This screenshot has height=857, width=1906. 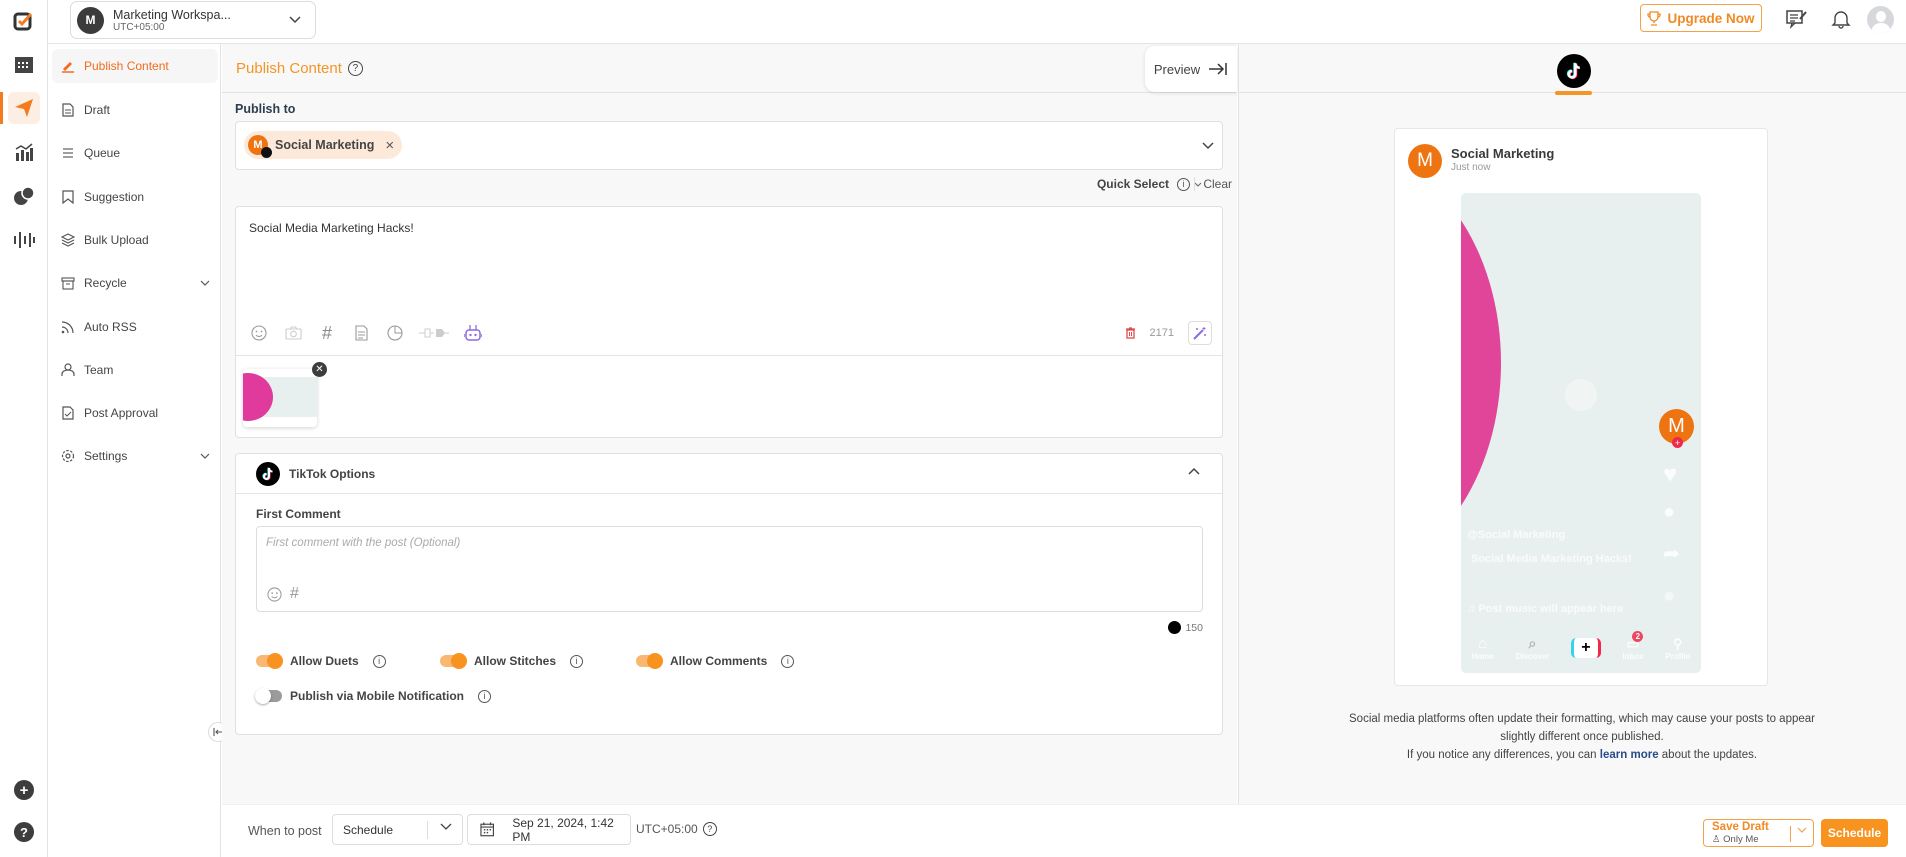 What do you see at coordinates (1671, 554) in the screenshot?
I see `share-icon: ➦` at bounding box center [1671, 554].